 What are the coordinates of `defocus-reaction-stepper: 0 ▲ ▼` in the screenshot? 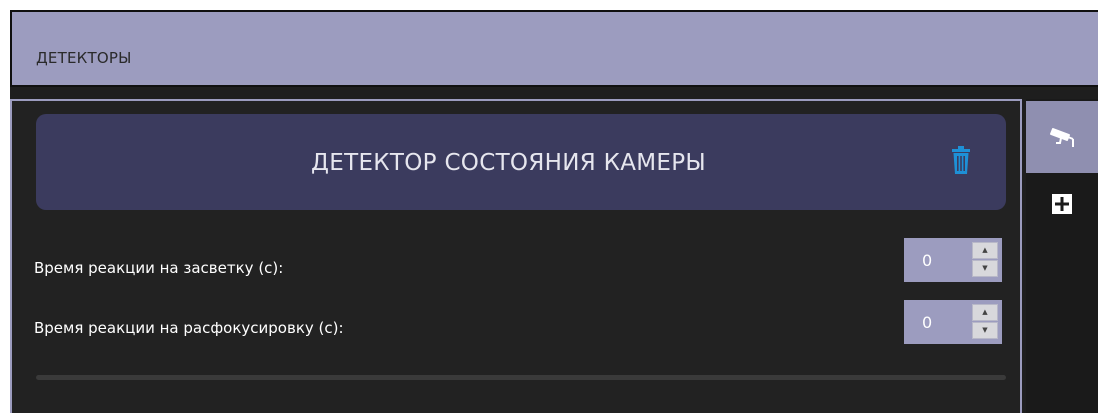 It's located at (953, 322).